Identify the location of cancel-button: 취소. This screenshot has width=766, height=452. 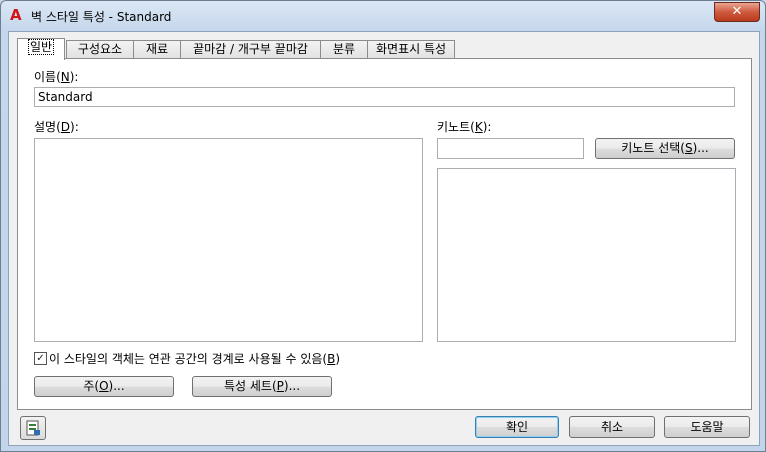
(612, 427).